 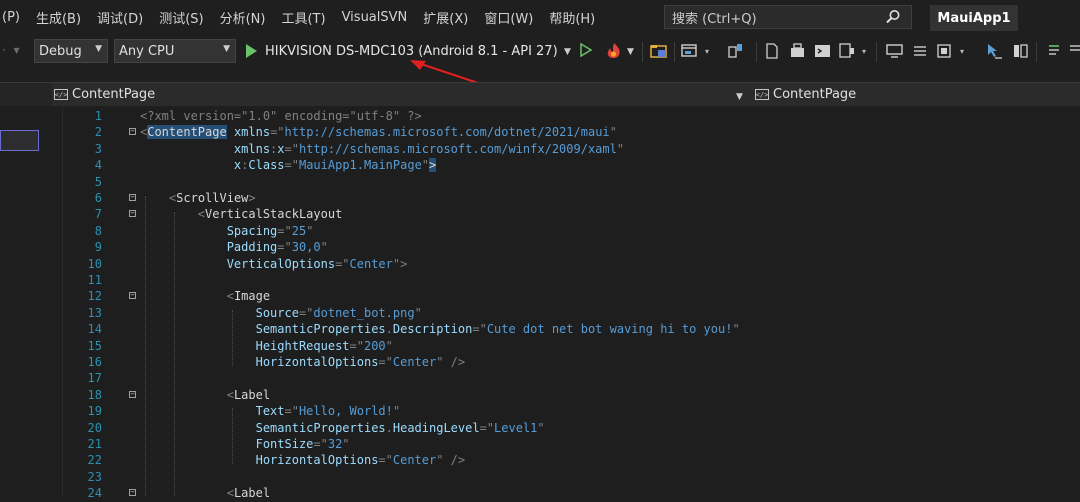 I want to click on code-text: <Label, so click(x=205, y=395).